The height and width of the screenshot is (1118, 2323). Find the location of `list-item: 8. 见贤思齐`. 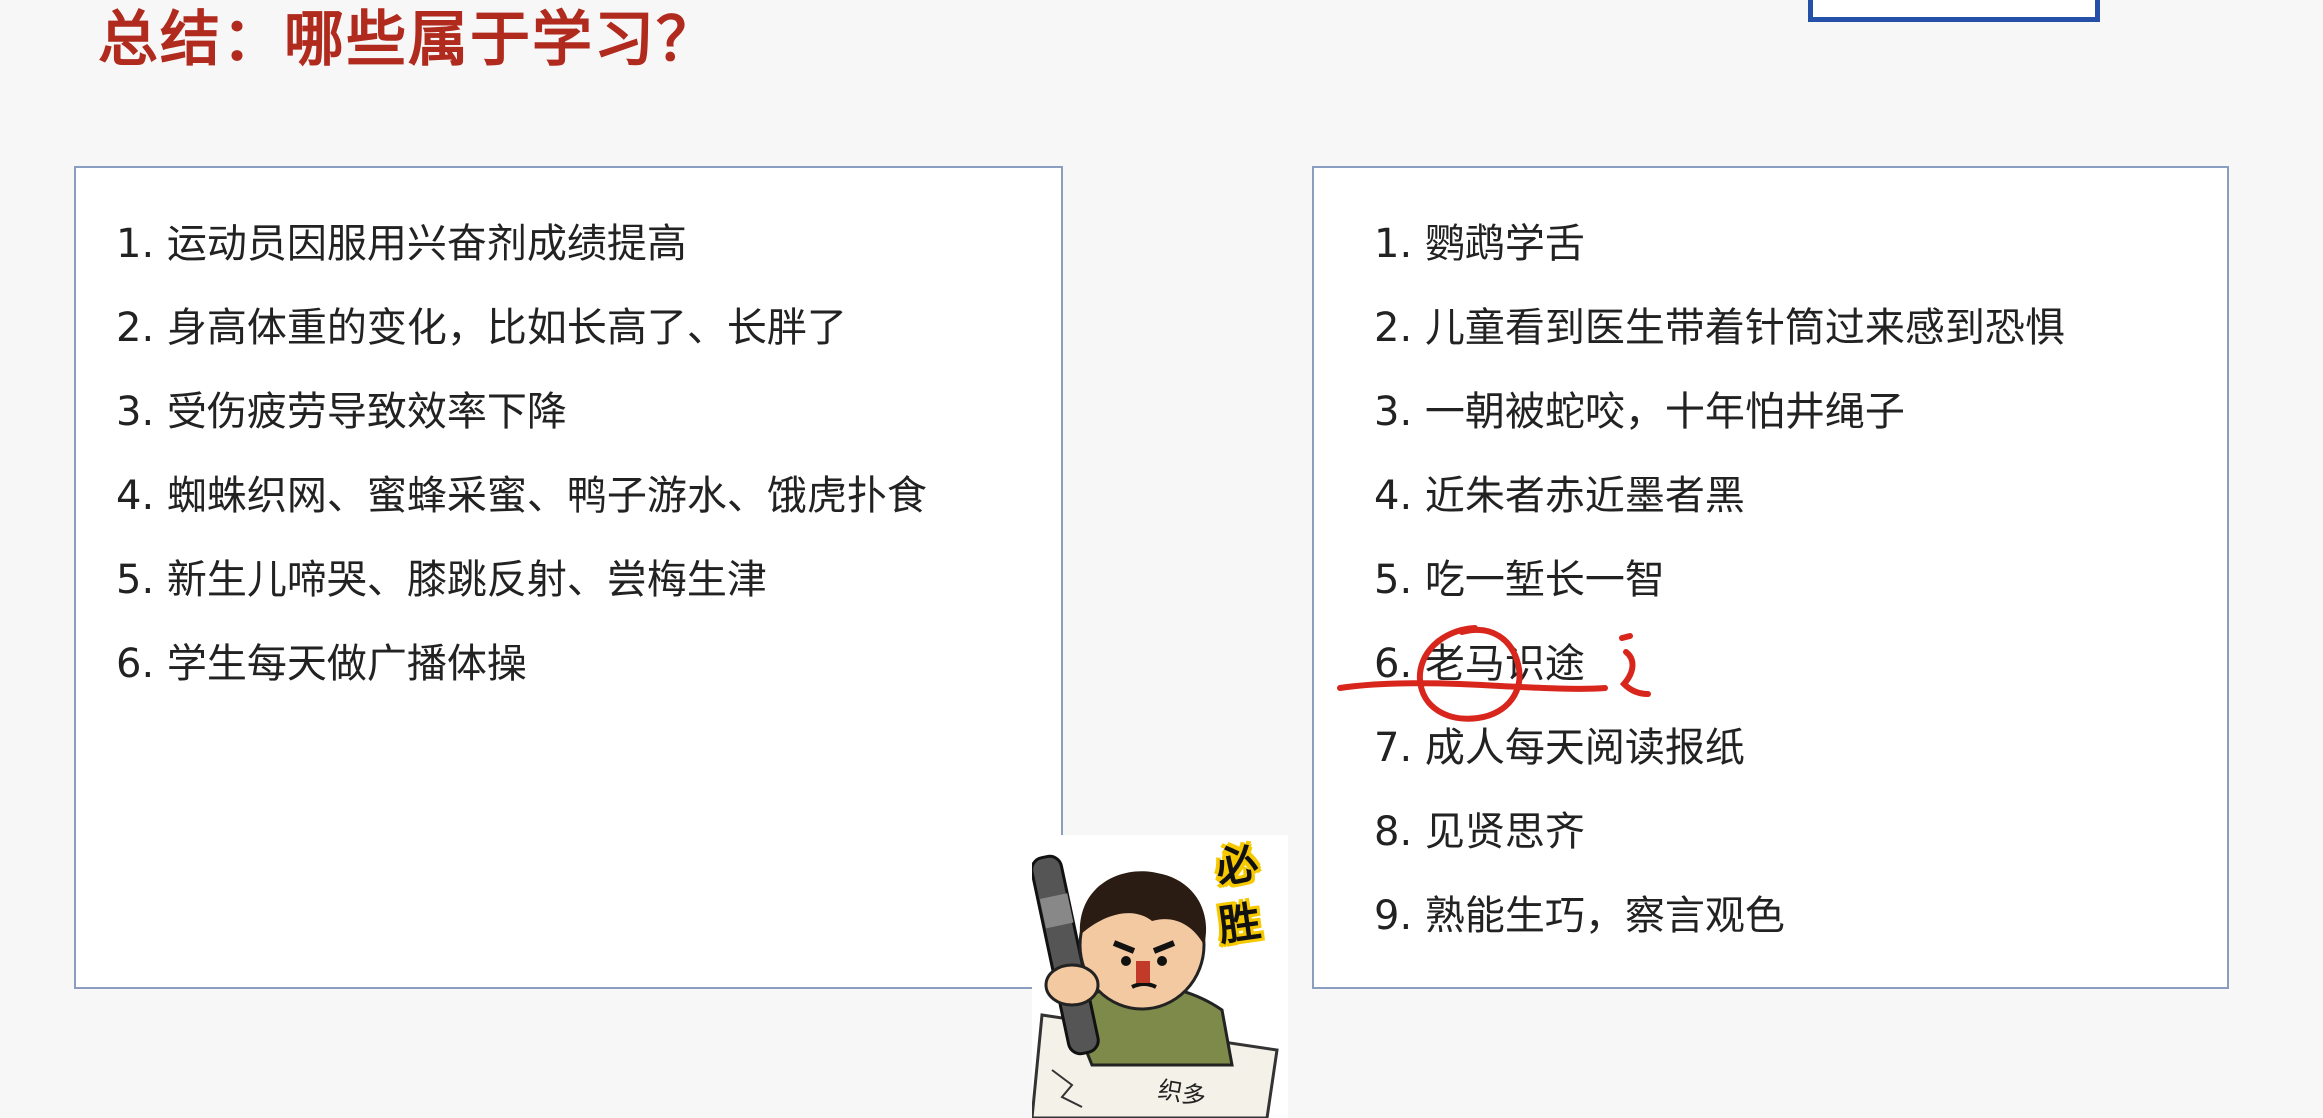

list-item: 8. 见贤思齐 is located at coordinates (1479, 832).